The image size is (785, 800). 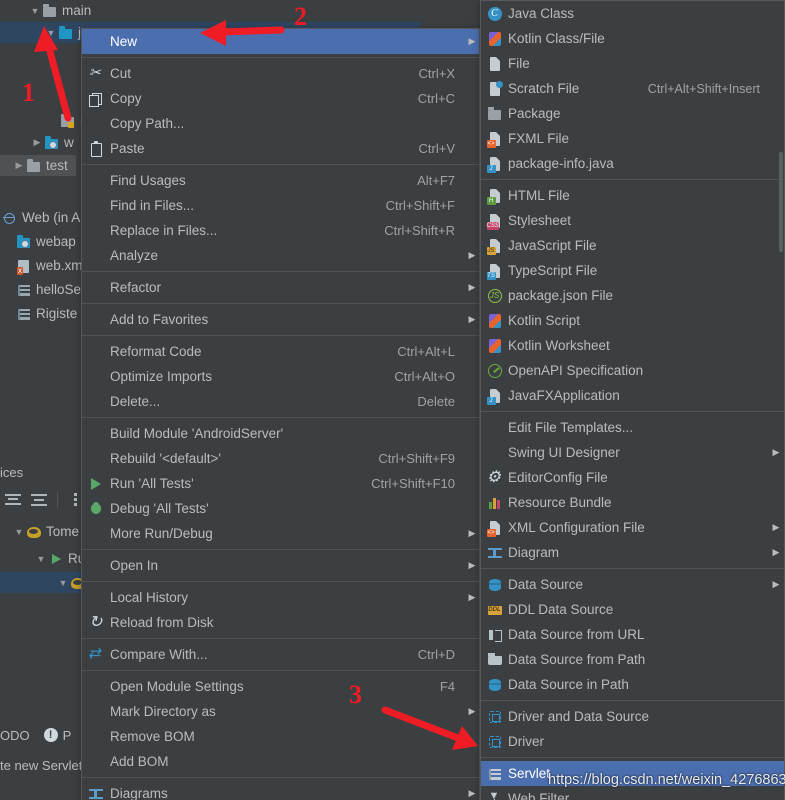 What do you see at coordinates (632, 609) in the screenshot?
I see `submenu-item-ddl-data-source: DDL DDL Data Source` at bounding box center [632, 609].